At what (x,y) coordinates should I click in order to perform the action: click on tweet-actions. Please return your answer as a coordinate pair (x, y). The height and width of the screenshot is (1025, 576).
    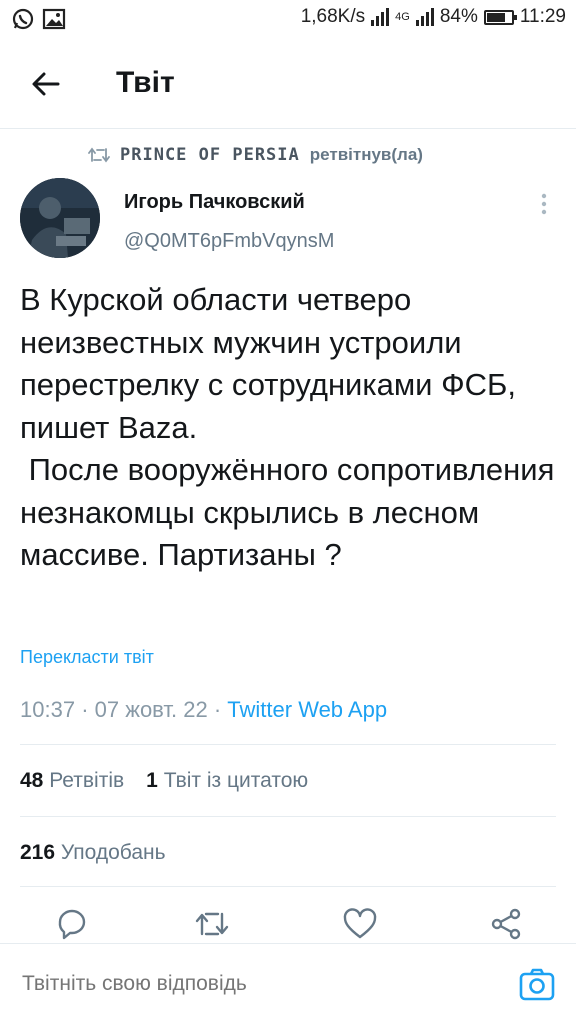
    Looking at the image, I should click on (288, 924).